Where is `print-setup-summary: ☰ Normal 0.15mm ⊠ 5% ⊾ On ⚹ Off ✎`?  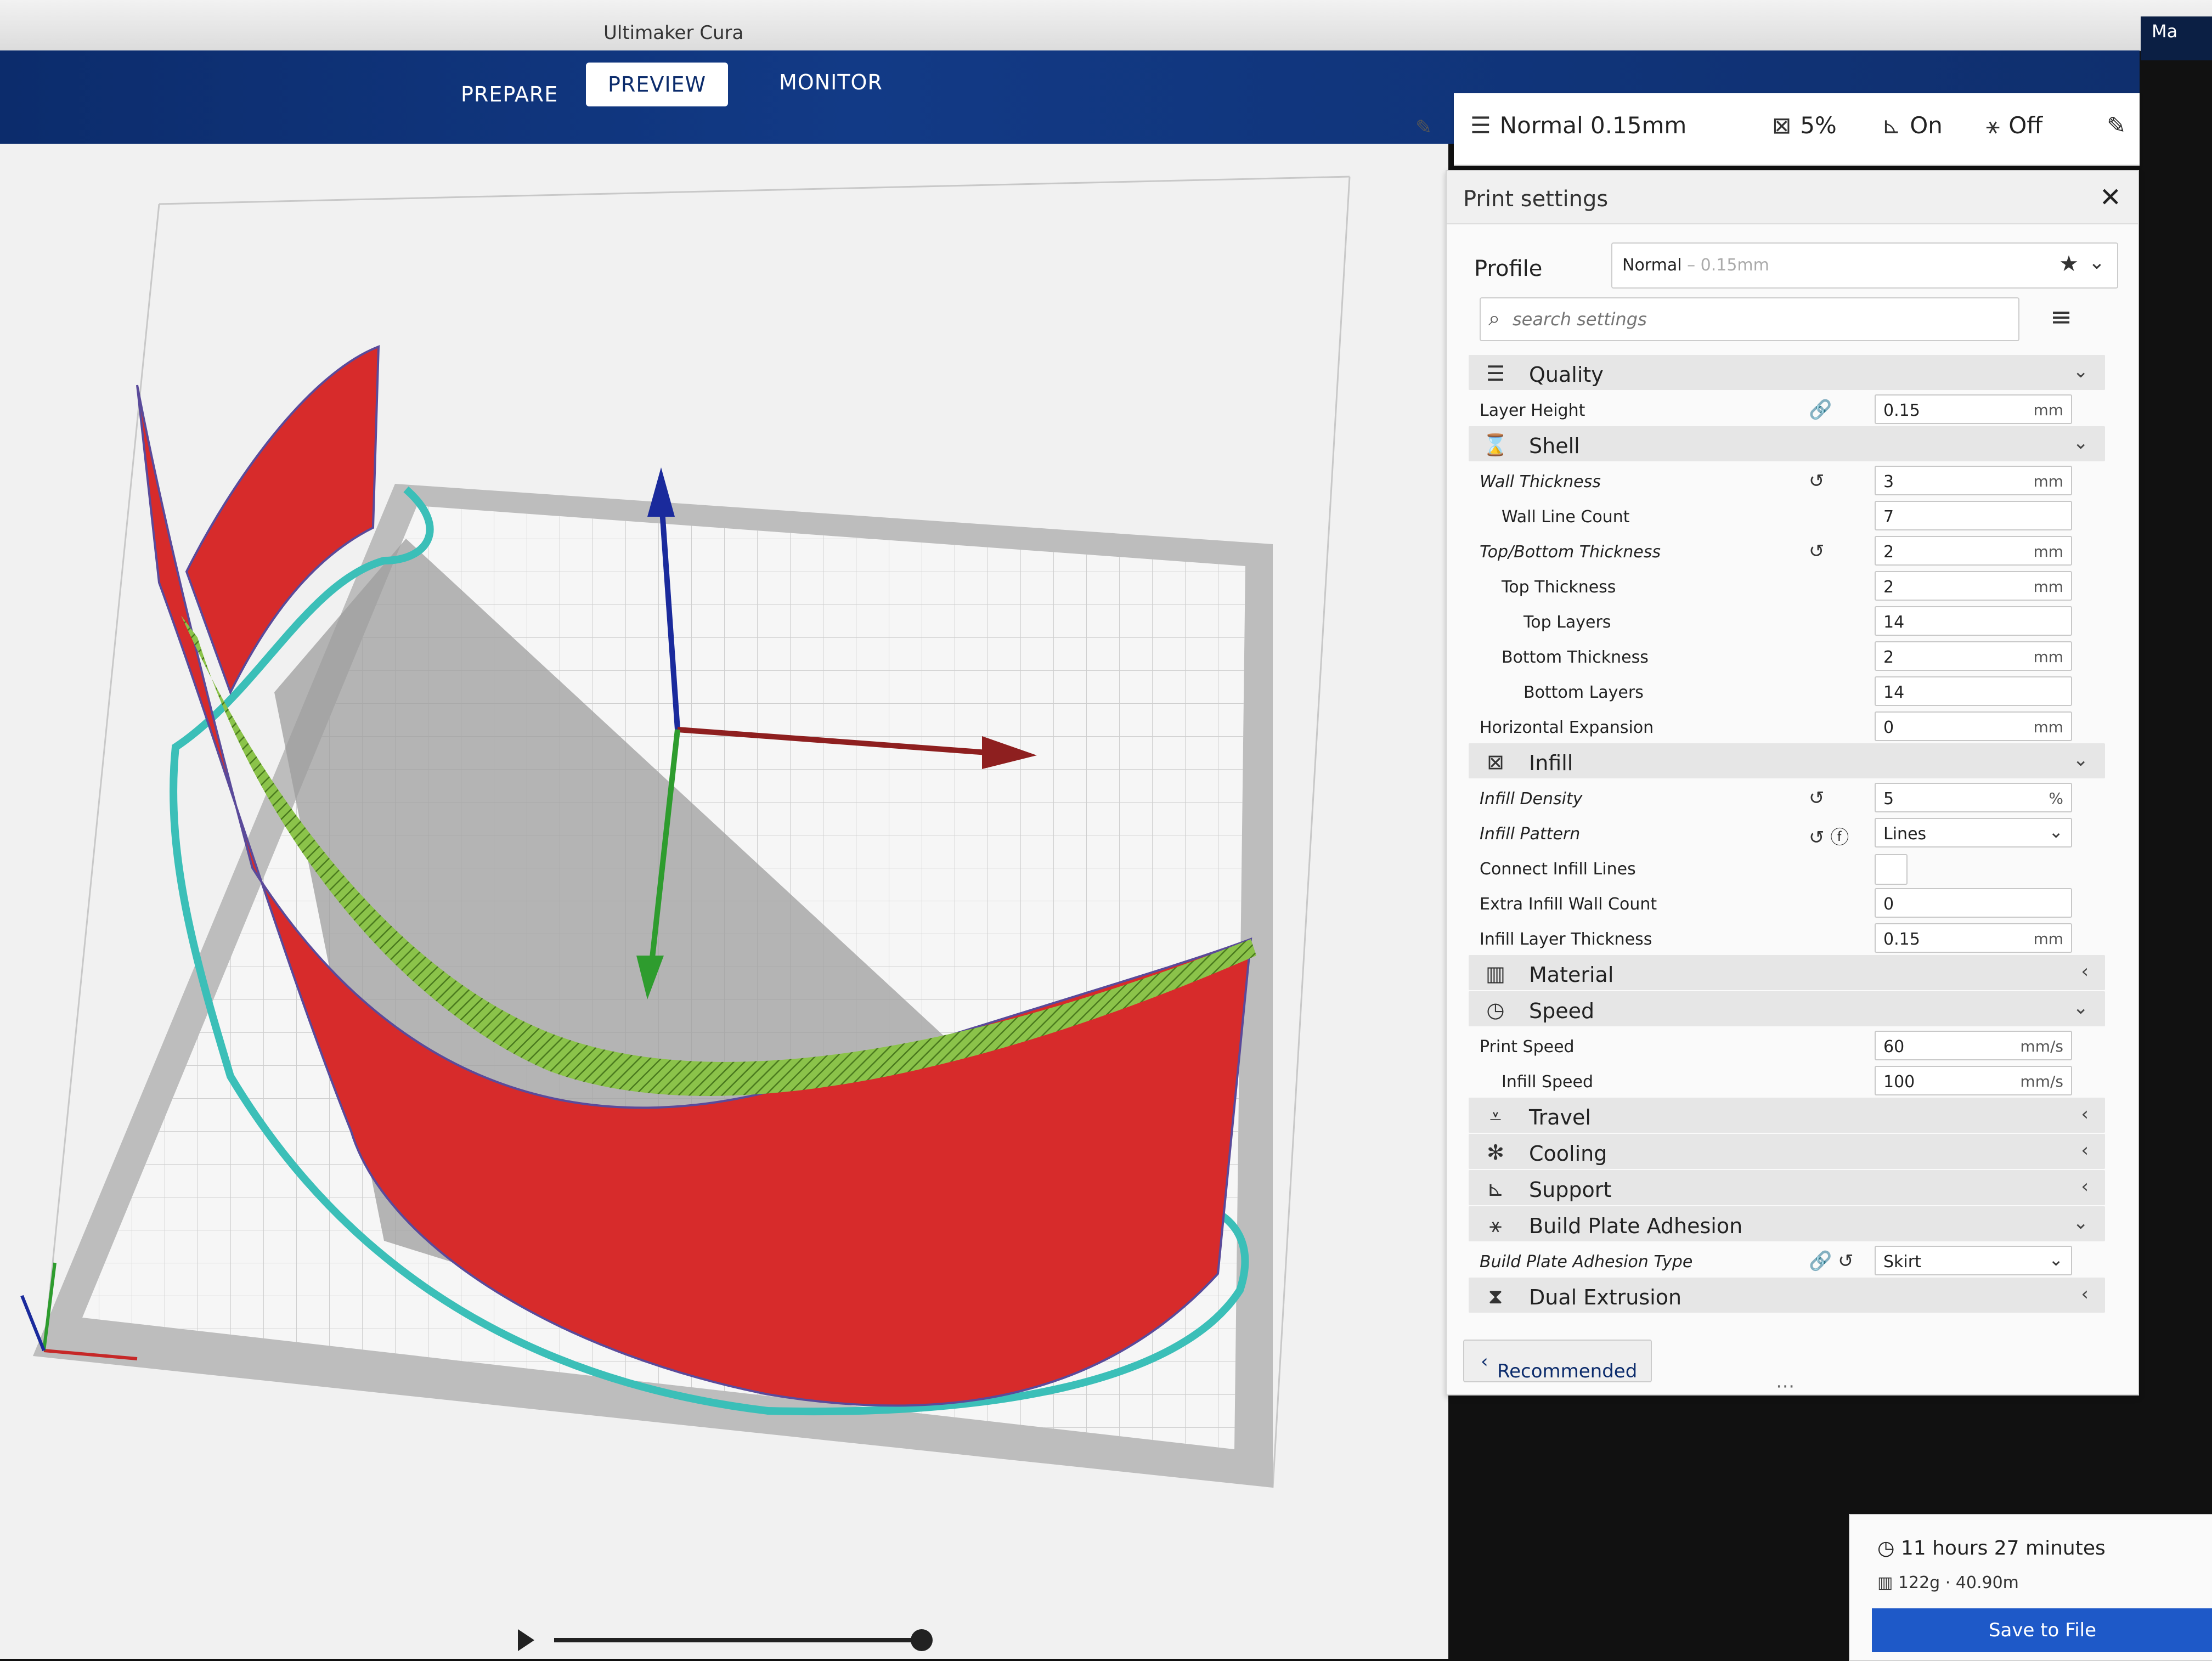
print-setup-summary: ☰ Normal 0.15mm ⊠ 5% ⊾ On ⚹ Off ✎ is located at coordinates (1797, 129).